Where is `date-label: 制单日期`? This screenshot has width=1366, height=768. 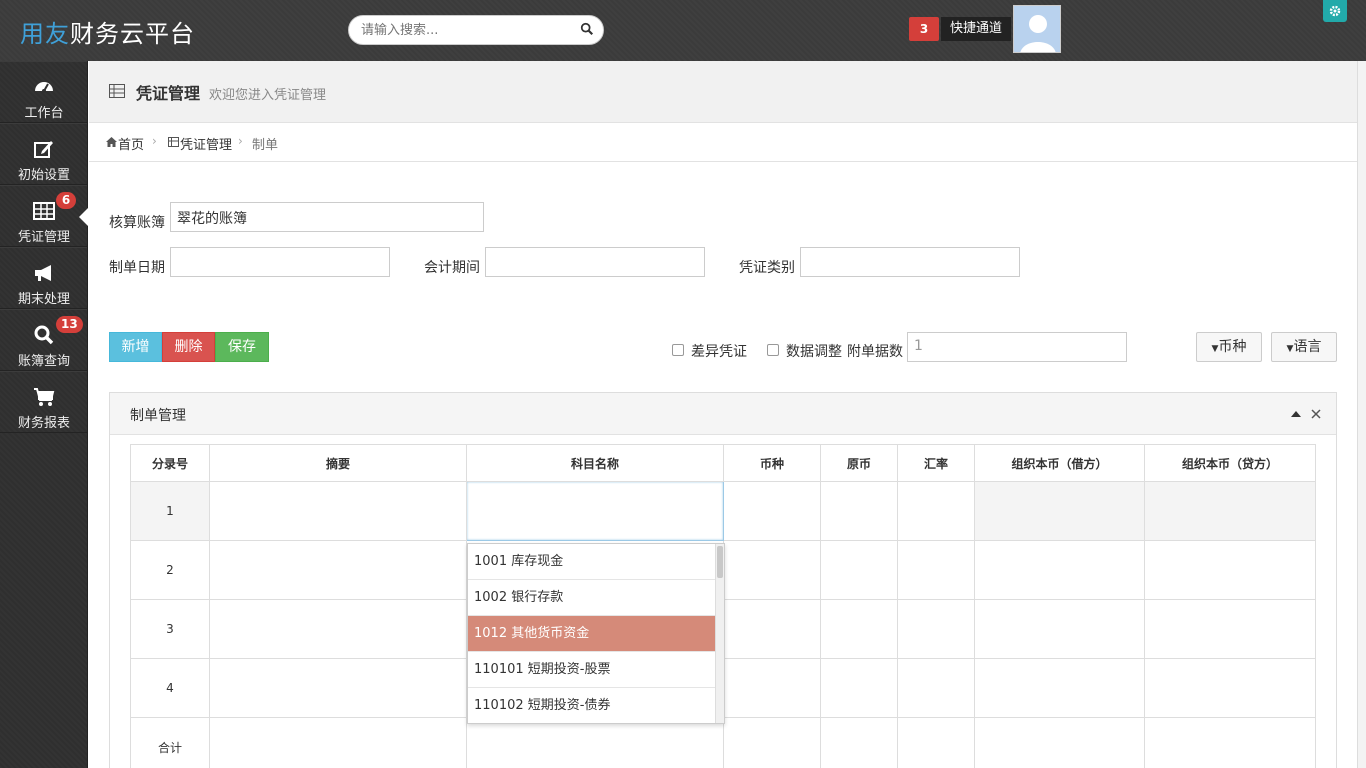 date-label: 制单日期 is located at coordinates (137, 268).